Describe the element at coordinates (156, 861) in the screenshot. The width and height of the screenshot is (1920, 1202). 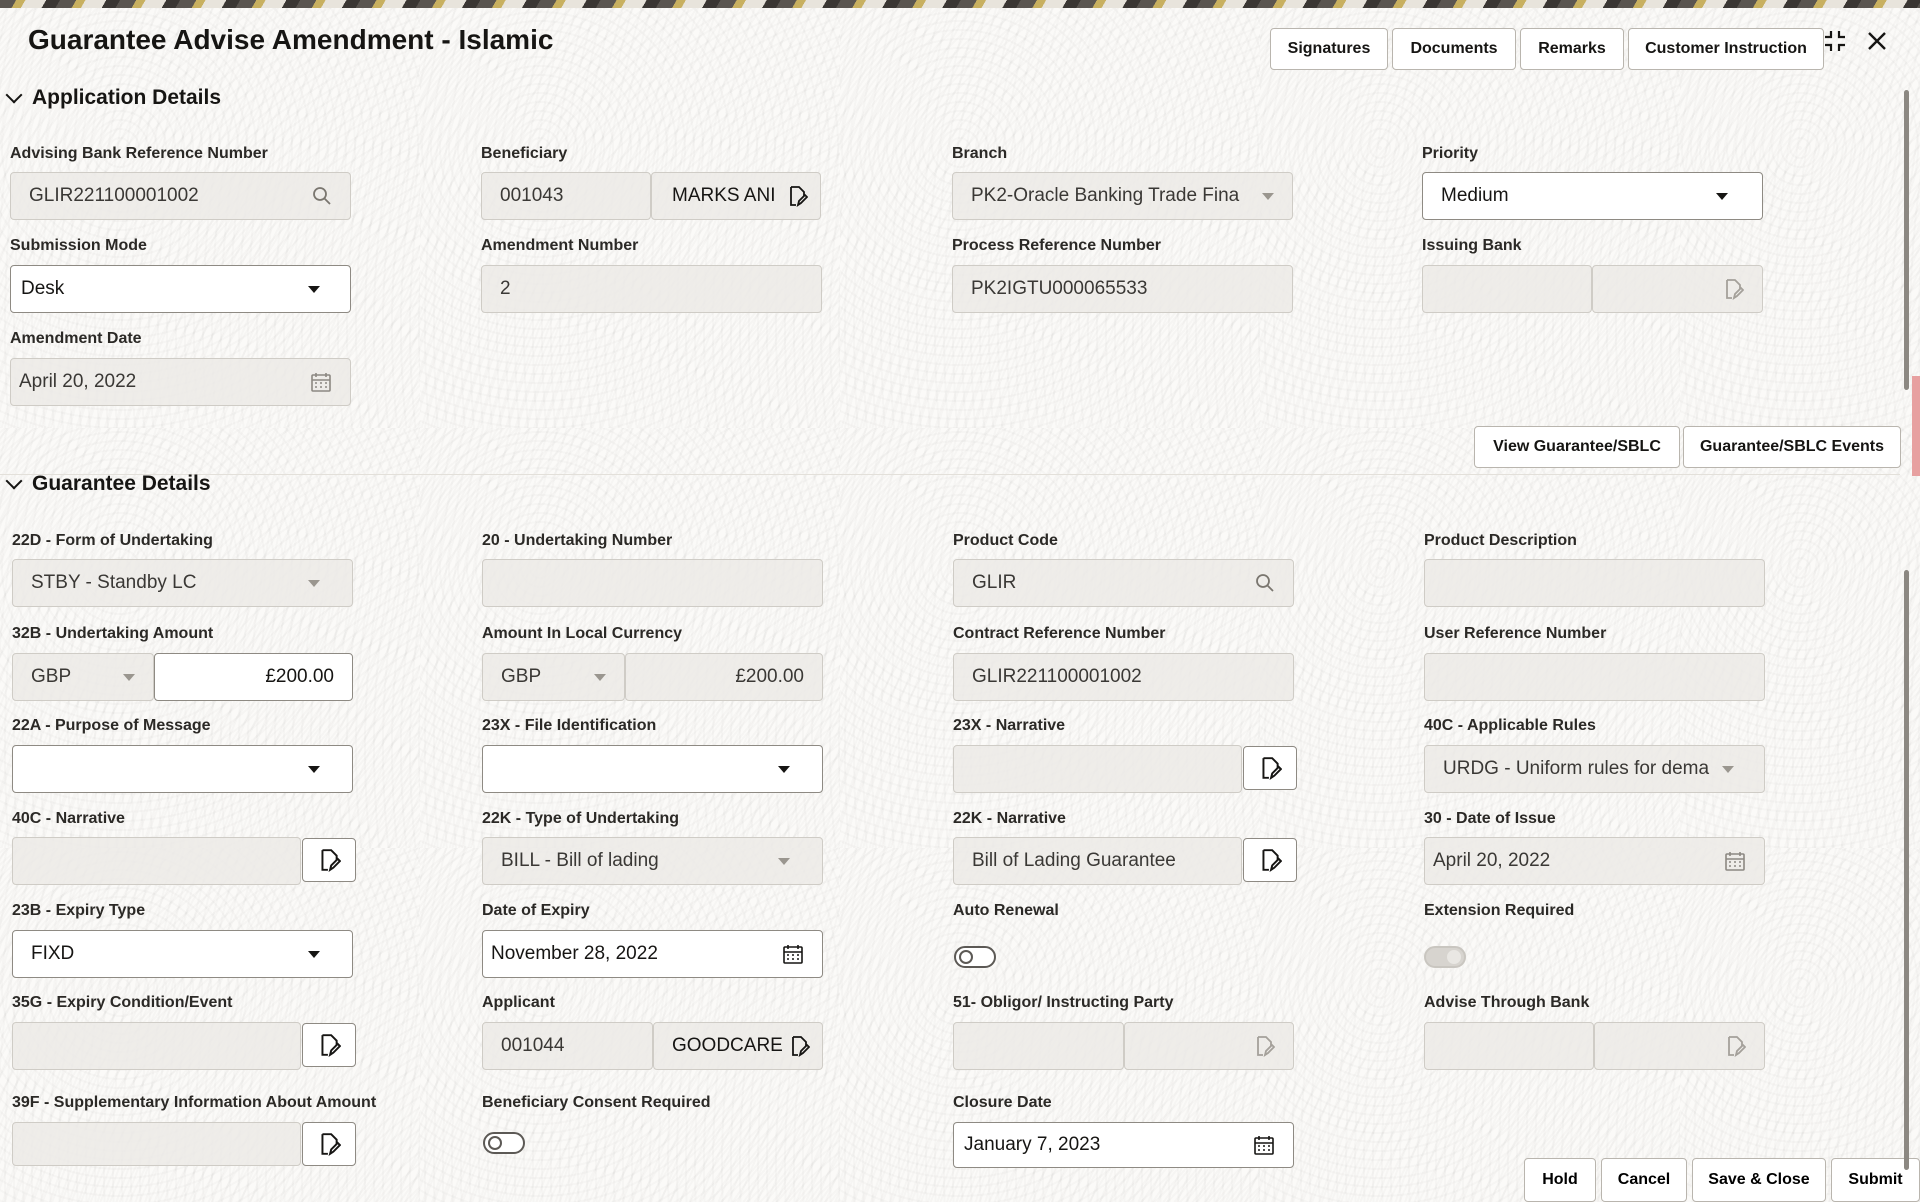
I see `narrative-40c-field` at that location.